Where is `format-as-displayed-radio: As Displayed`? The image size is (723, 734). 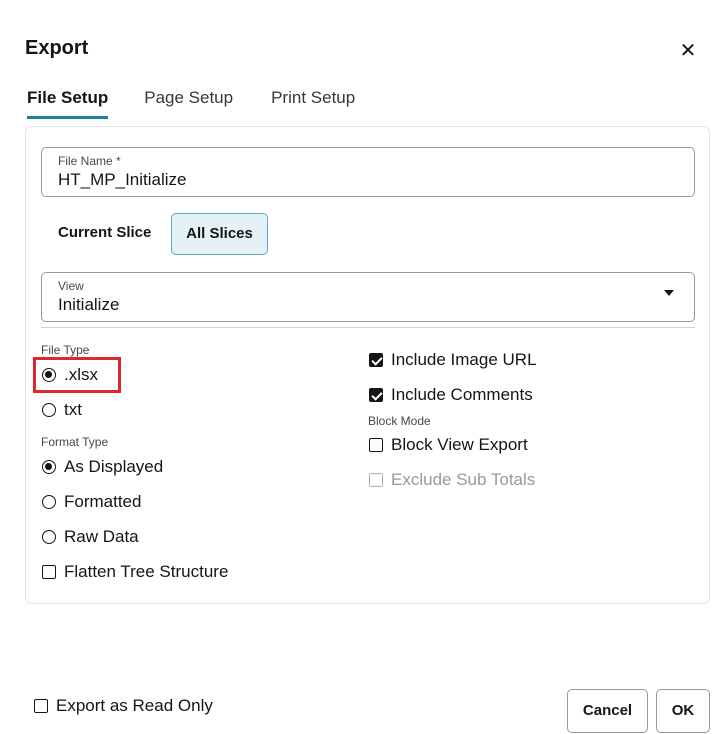
format-as-displayed-radio: As Displayed is located at coordinates (102, 467).